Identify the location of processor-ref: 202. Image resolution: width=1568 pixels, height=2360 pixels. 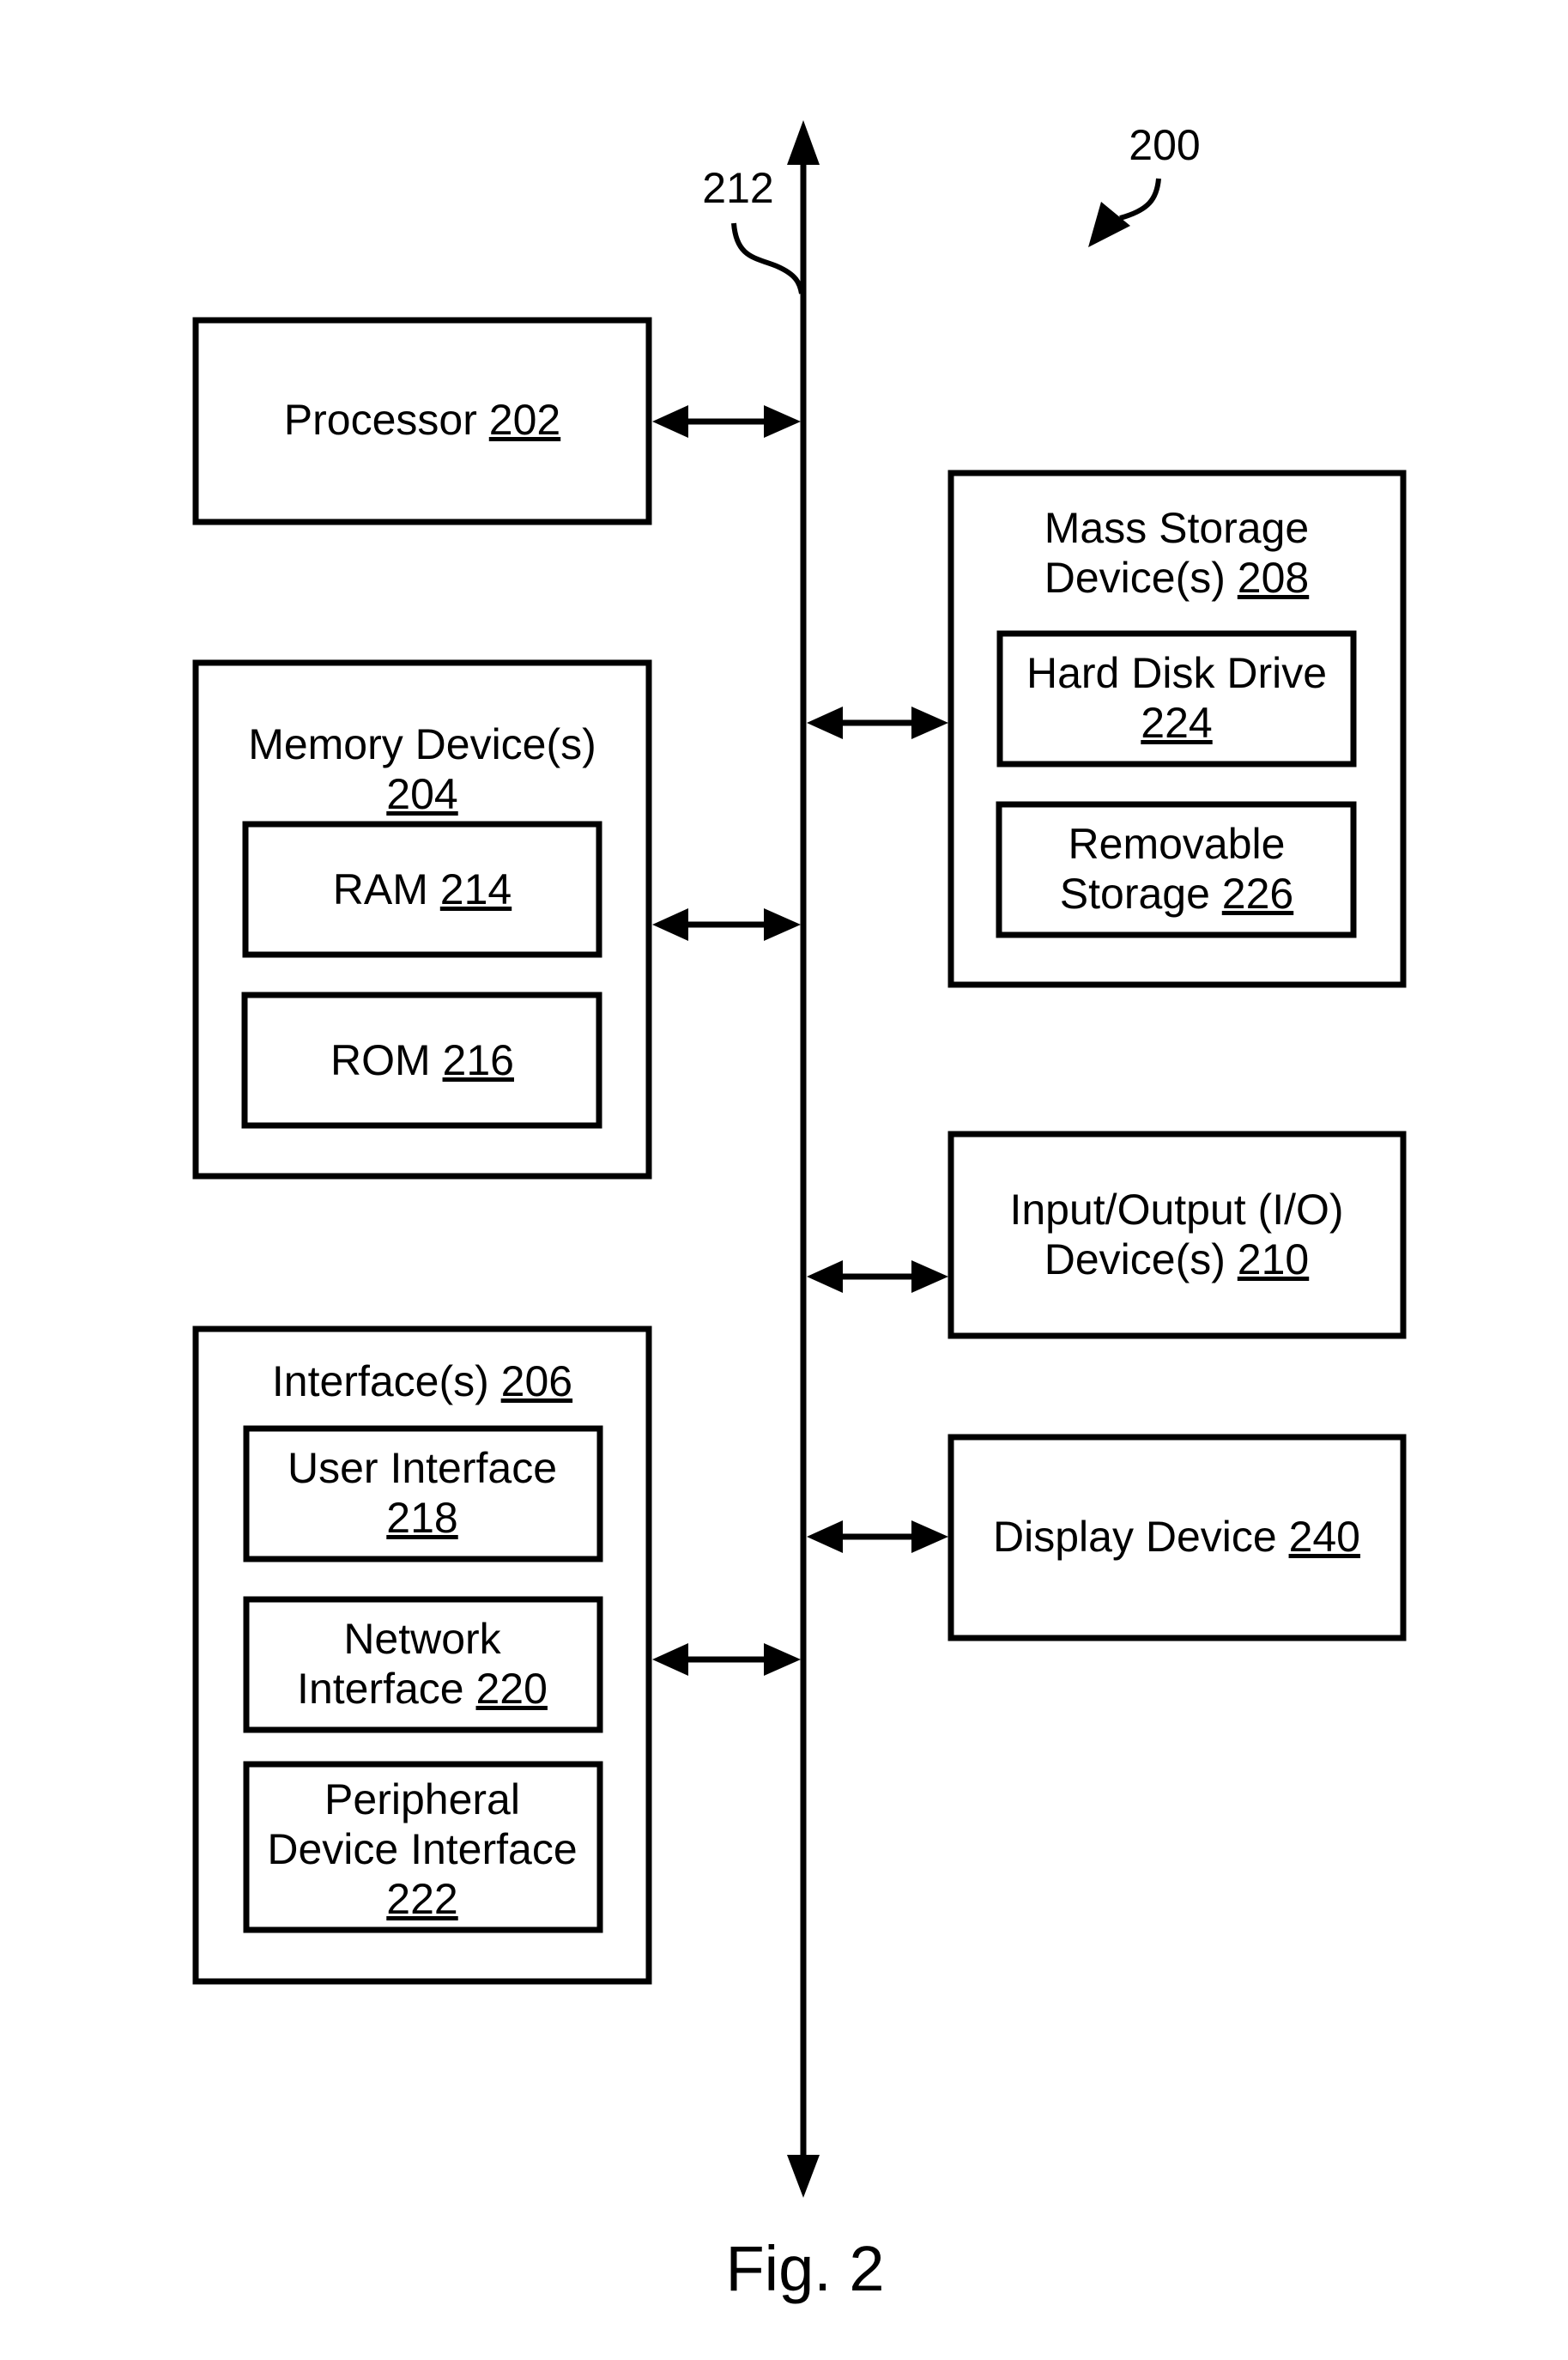
(524, 420).